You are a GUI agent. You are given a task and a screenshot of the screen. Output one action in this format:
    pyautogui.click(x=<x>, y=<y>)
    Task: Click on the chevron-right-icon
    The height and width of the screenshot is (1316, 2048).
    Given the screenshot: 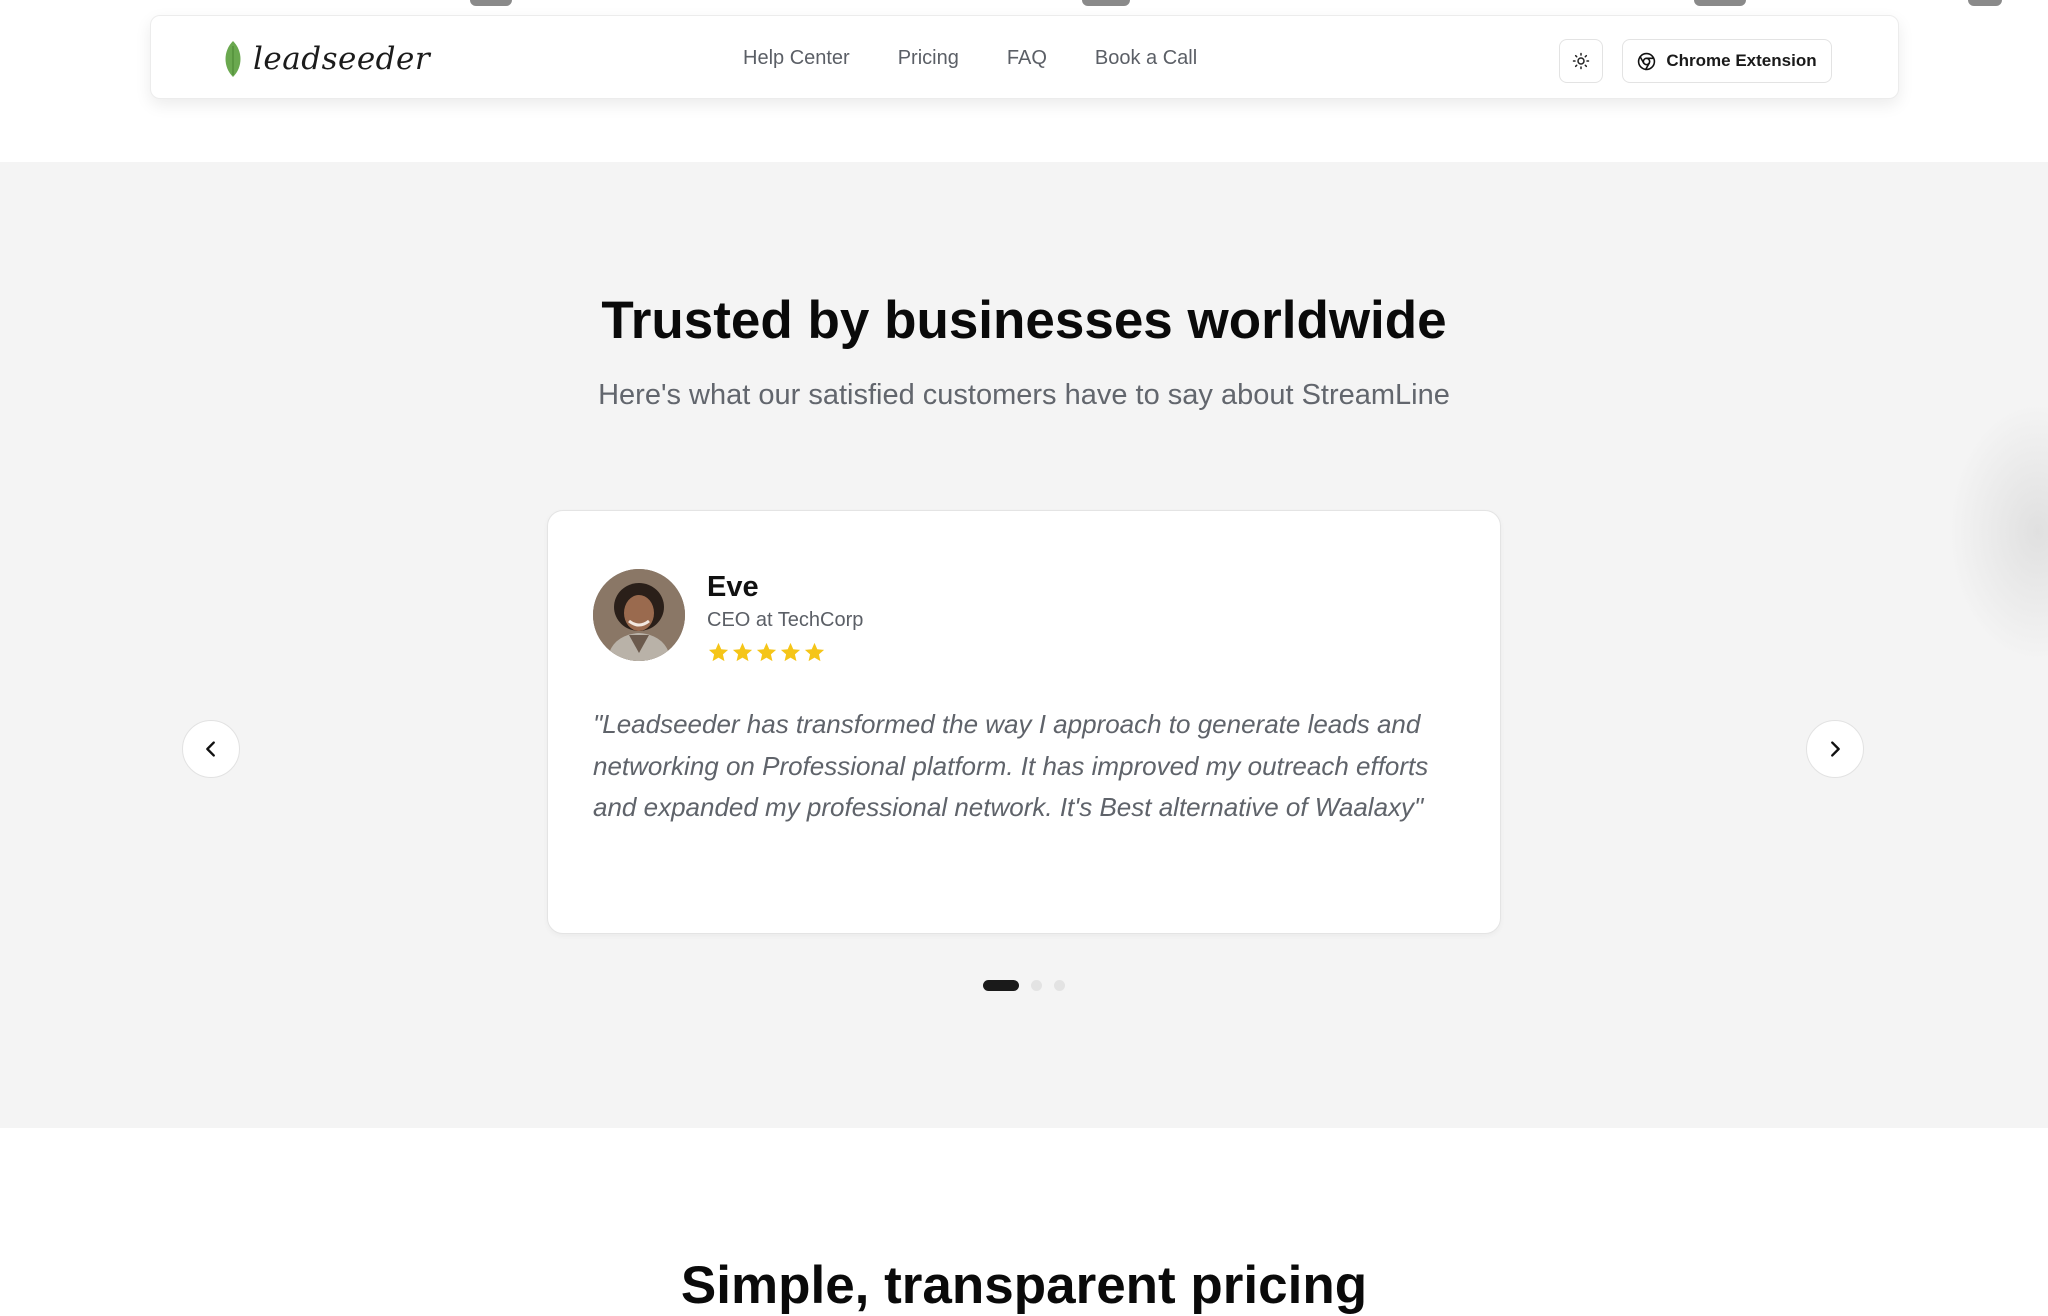 What is the action you would take?
    pyautogui.click(x=1835, y=749)
    